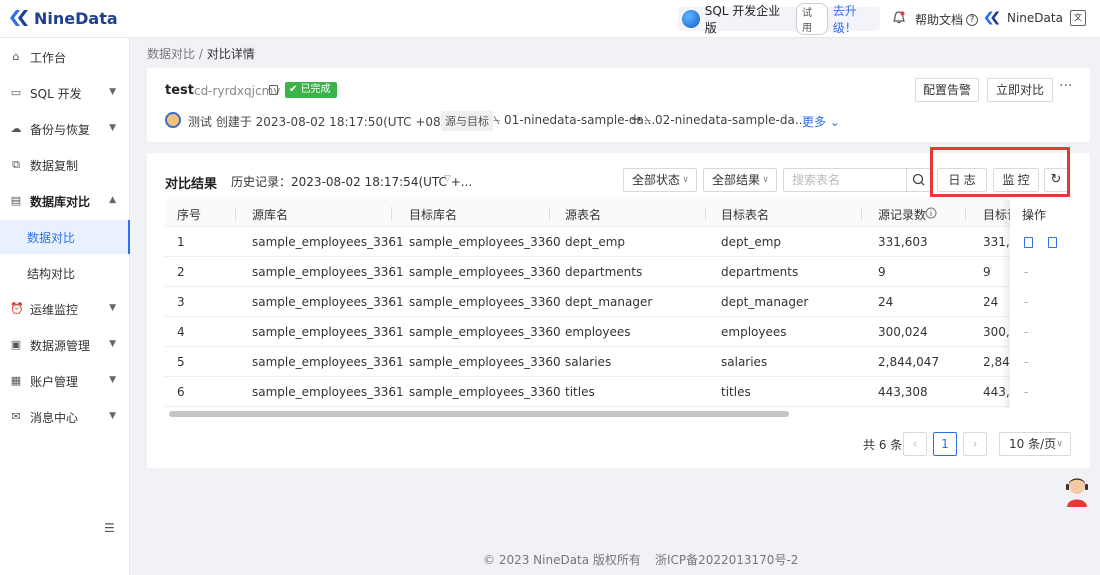 The height and width of the screenshot is (575, 1100). Describe the element at coordinates (760, 272) in the screenshot. I see `cell-dst-table: departments` at that location.